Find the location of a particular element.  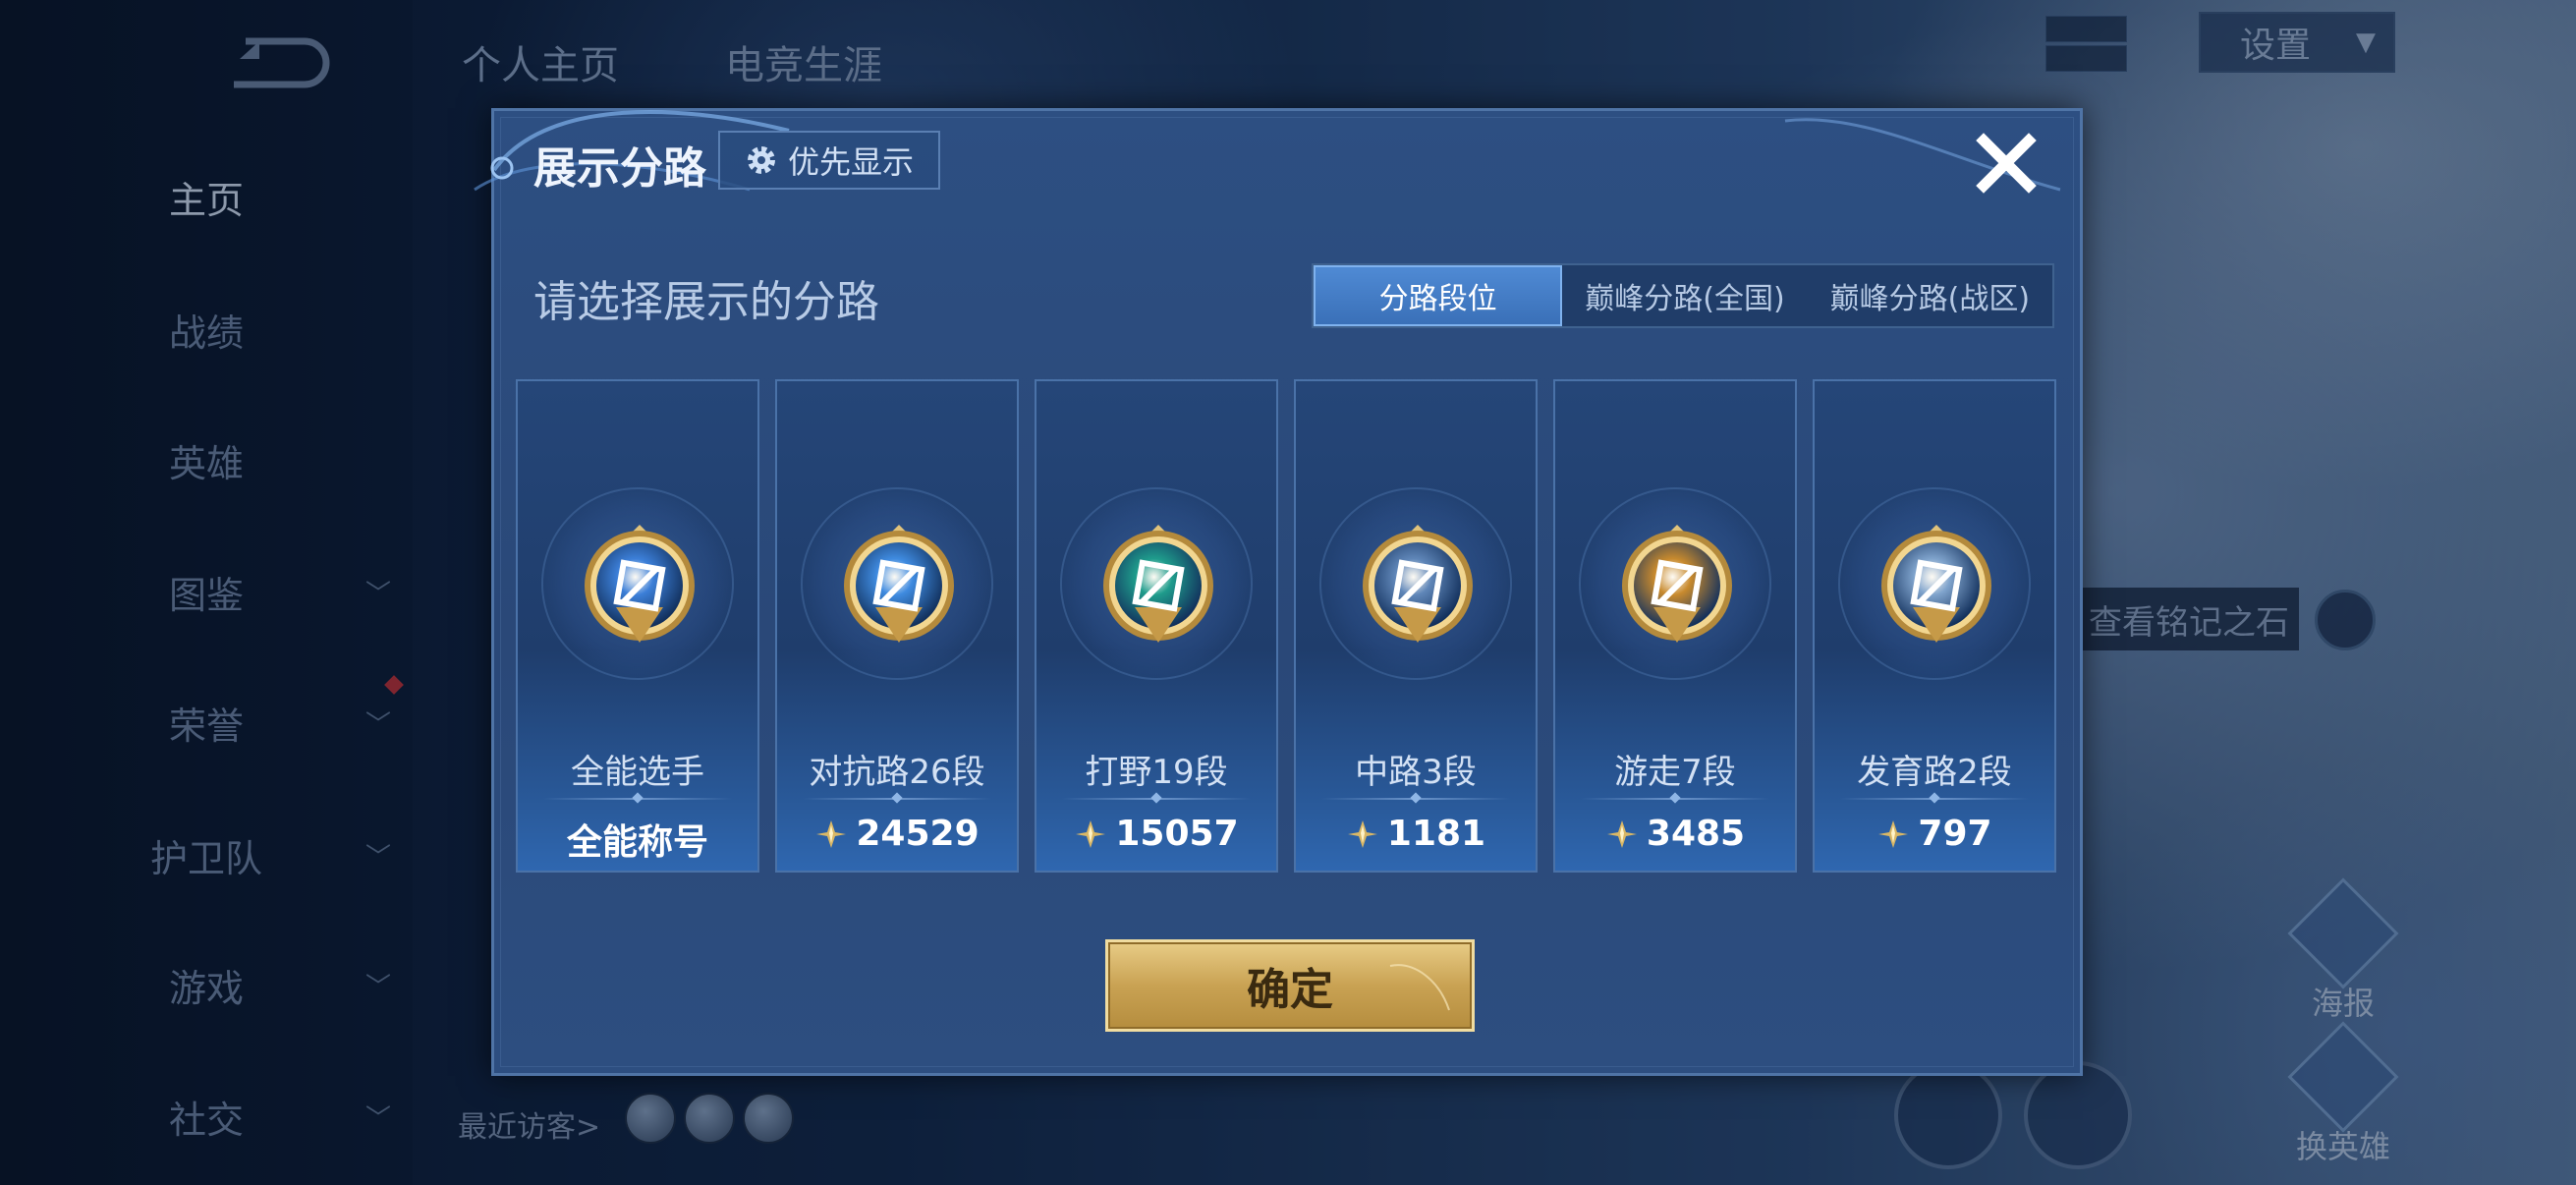

lane-card: 中路3段 1181 is located at coordinates (1416, 626).